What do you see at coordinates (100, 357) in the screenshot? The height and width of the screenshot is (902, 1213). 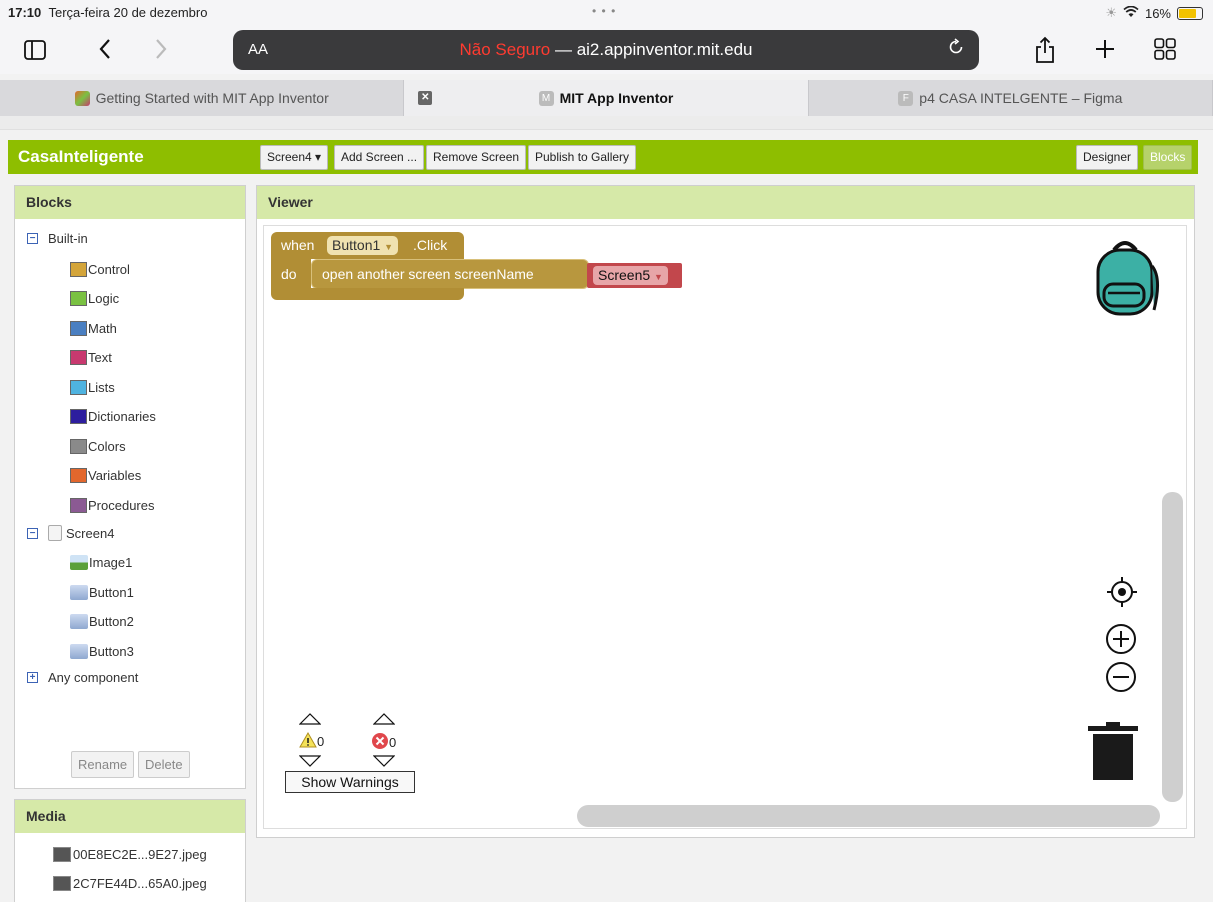 I see `tree-label: Text` at bounding box center [100, 357].